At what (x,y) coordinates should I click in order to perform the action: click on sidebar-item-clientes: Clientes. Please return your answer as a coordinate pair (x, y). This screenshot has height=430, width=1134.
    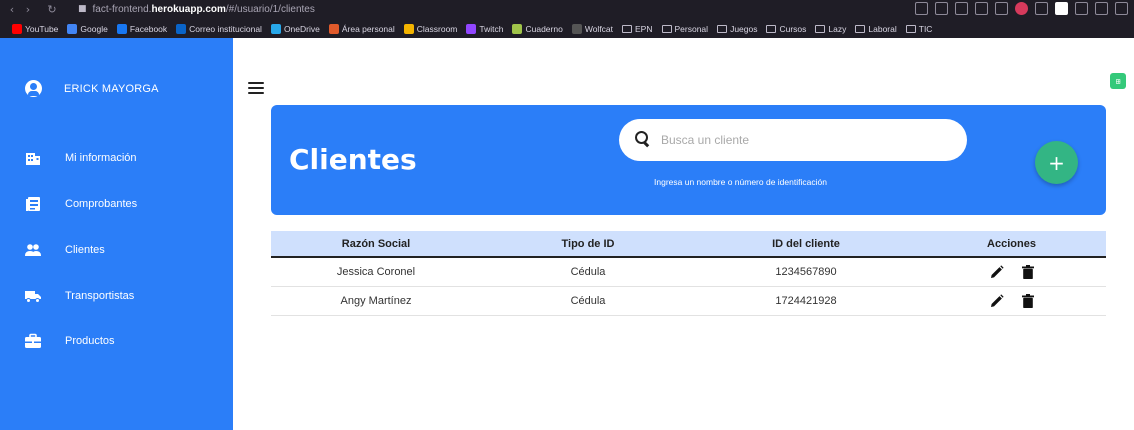
    Looking at the image, I should click on (65, 250).